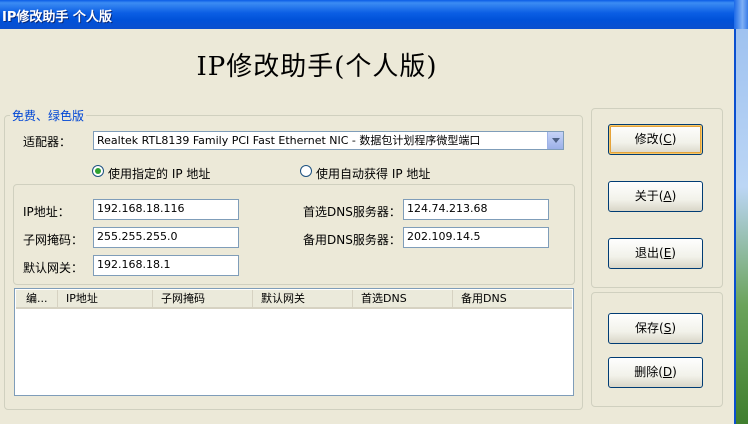  I want to click on mask-input: 255.255.255.0, so click(166, 237).